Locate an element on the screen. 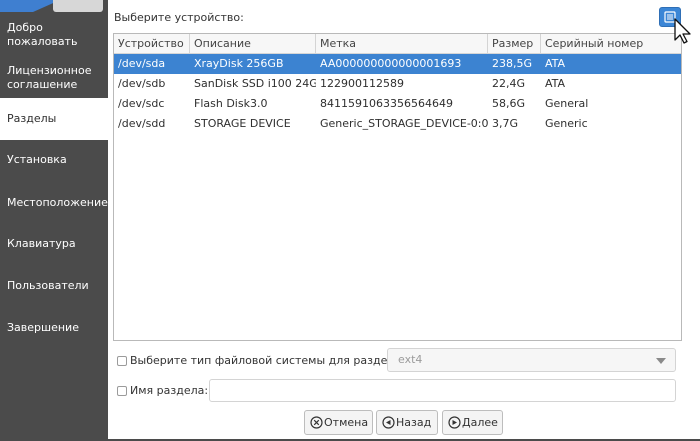 The image size is (700, 441). logo-blue-shape is located at coordinates (30, 6).